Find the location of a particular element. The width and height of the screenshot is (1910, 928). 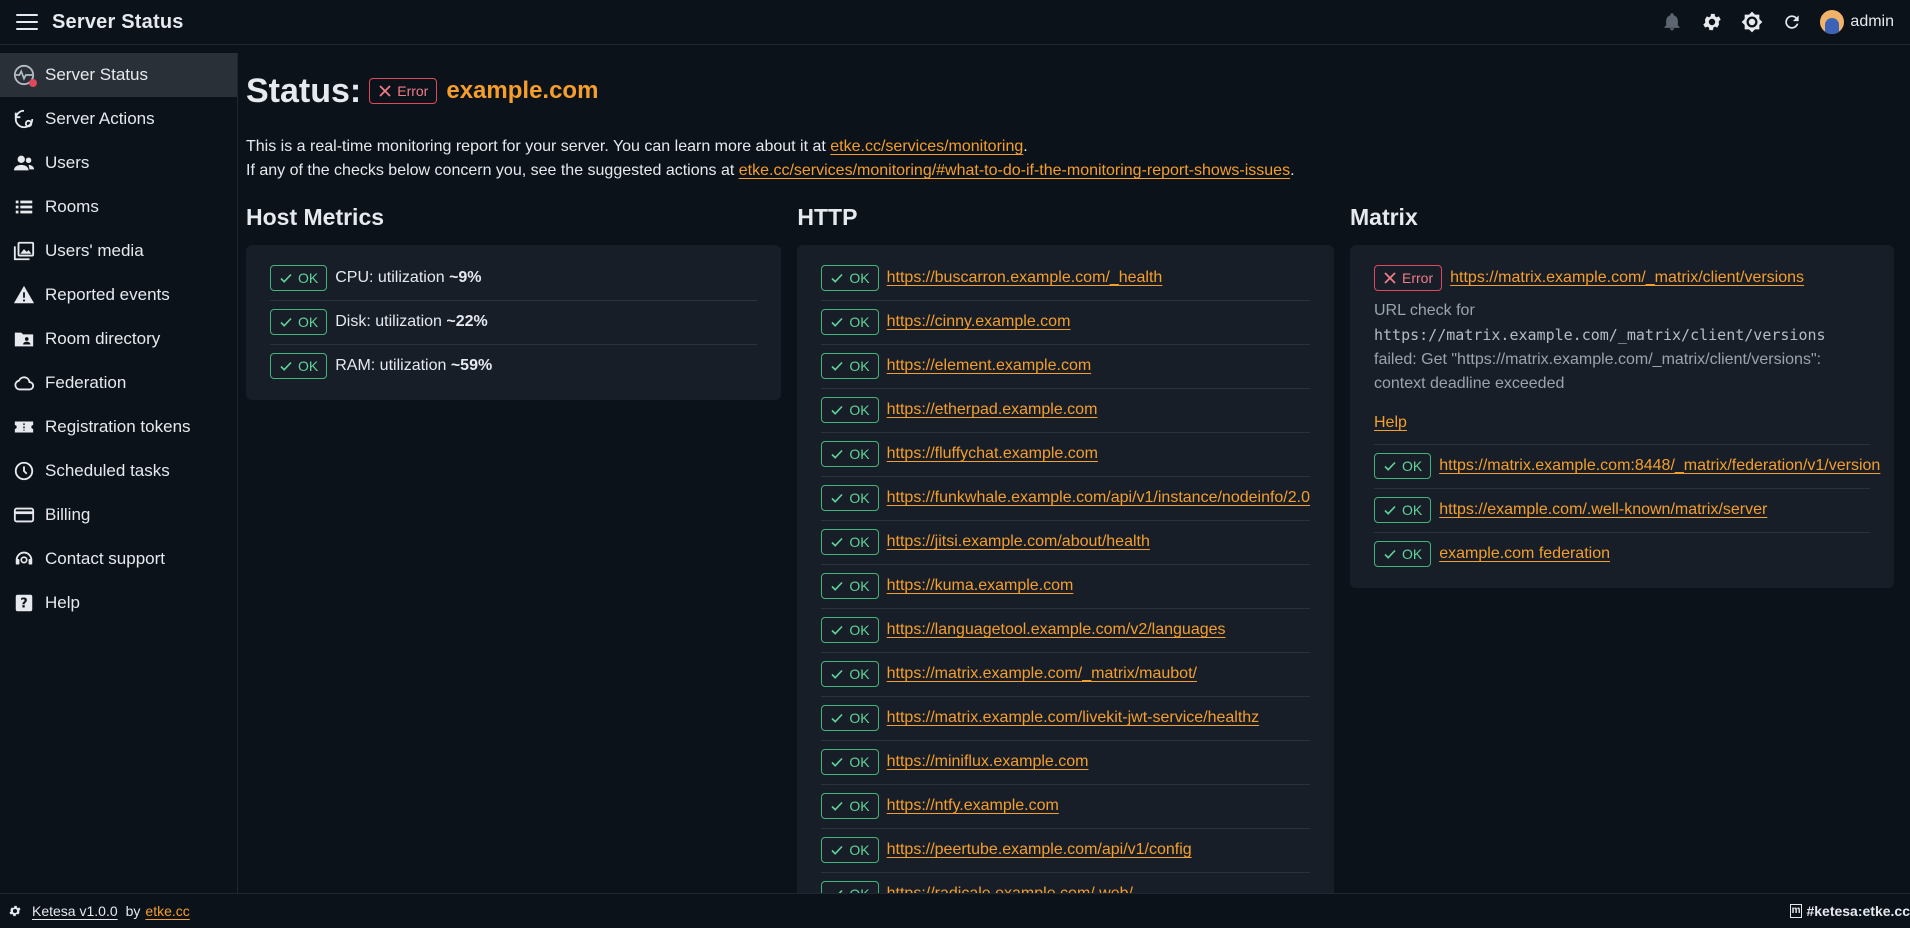

author-link: etke.cc is located at coordinates (167, 911).